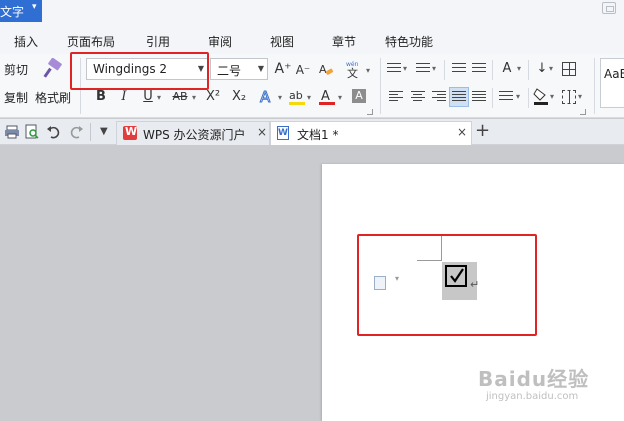 Image resolution: width=624 pixels, height=421 pixels. Describe the element at coordinates (139, 71) in the screenshot. I see `font-name-highlight-box` at that location.